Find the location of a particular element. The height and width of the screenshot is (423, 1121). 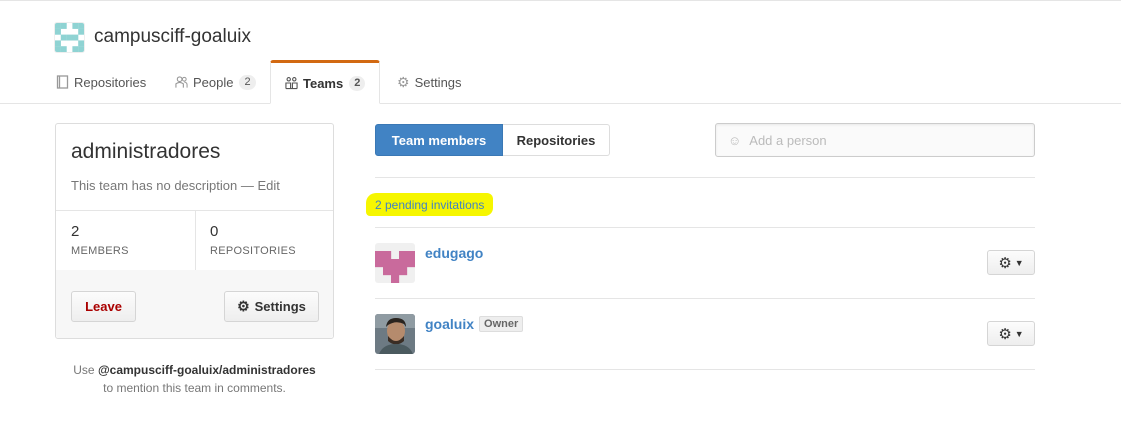

add-person-input is located at coordinates (879, 140).